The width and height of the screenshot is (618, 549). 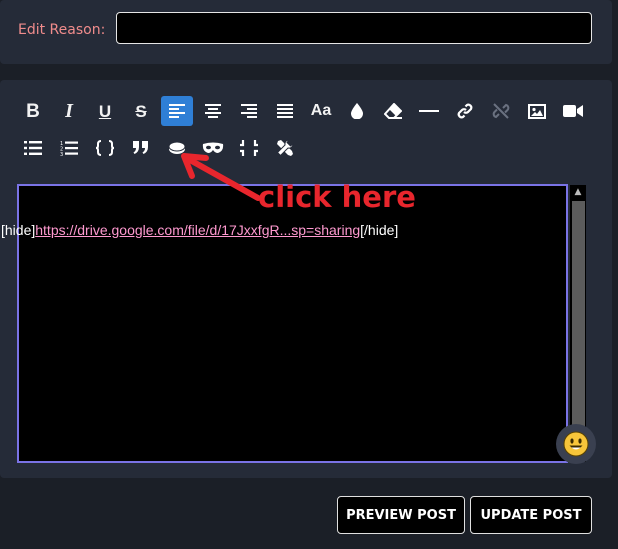 I want to click on list-bullet-icon, so click(x=33, y=148).